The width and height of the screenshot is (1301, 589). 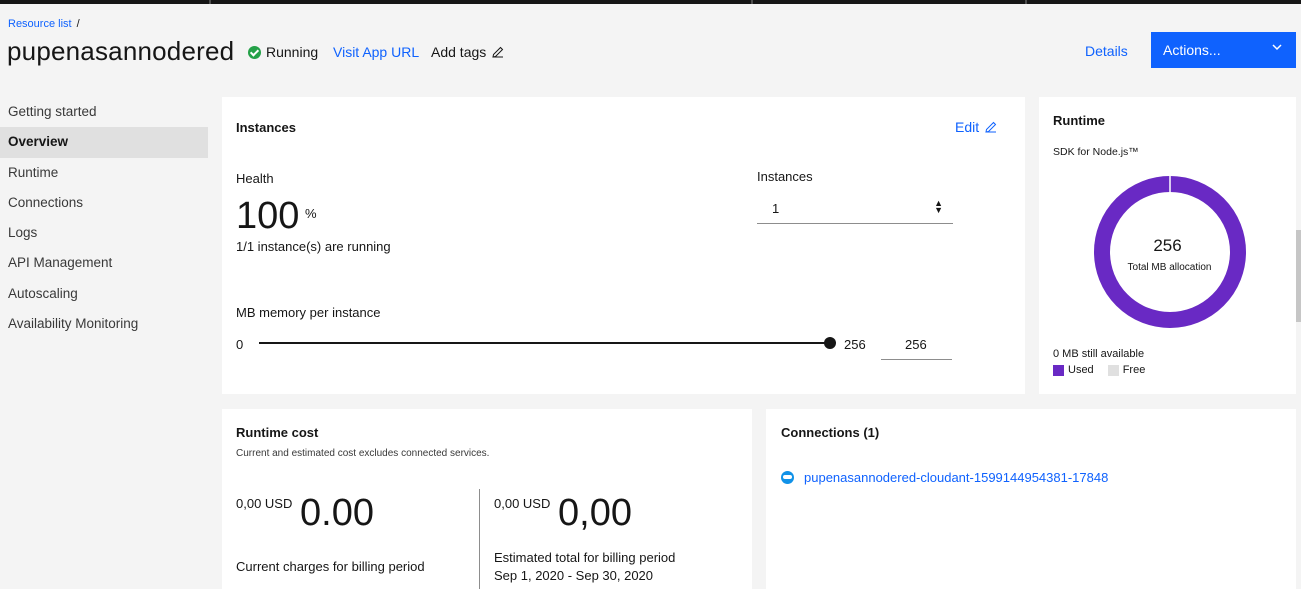 I want to click on runtime-cost-title: Runtime cost, so click(x=277, y=432).